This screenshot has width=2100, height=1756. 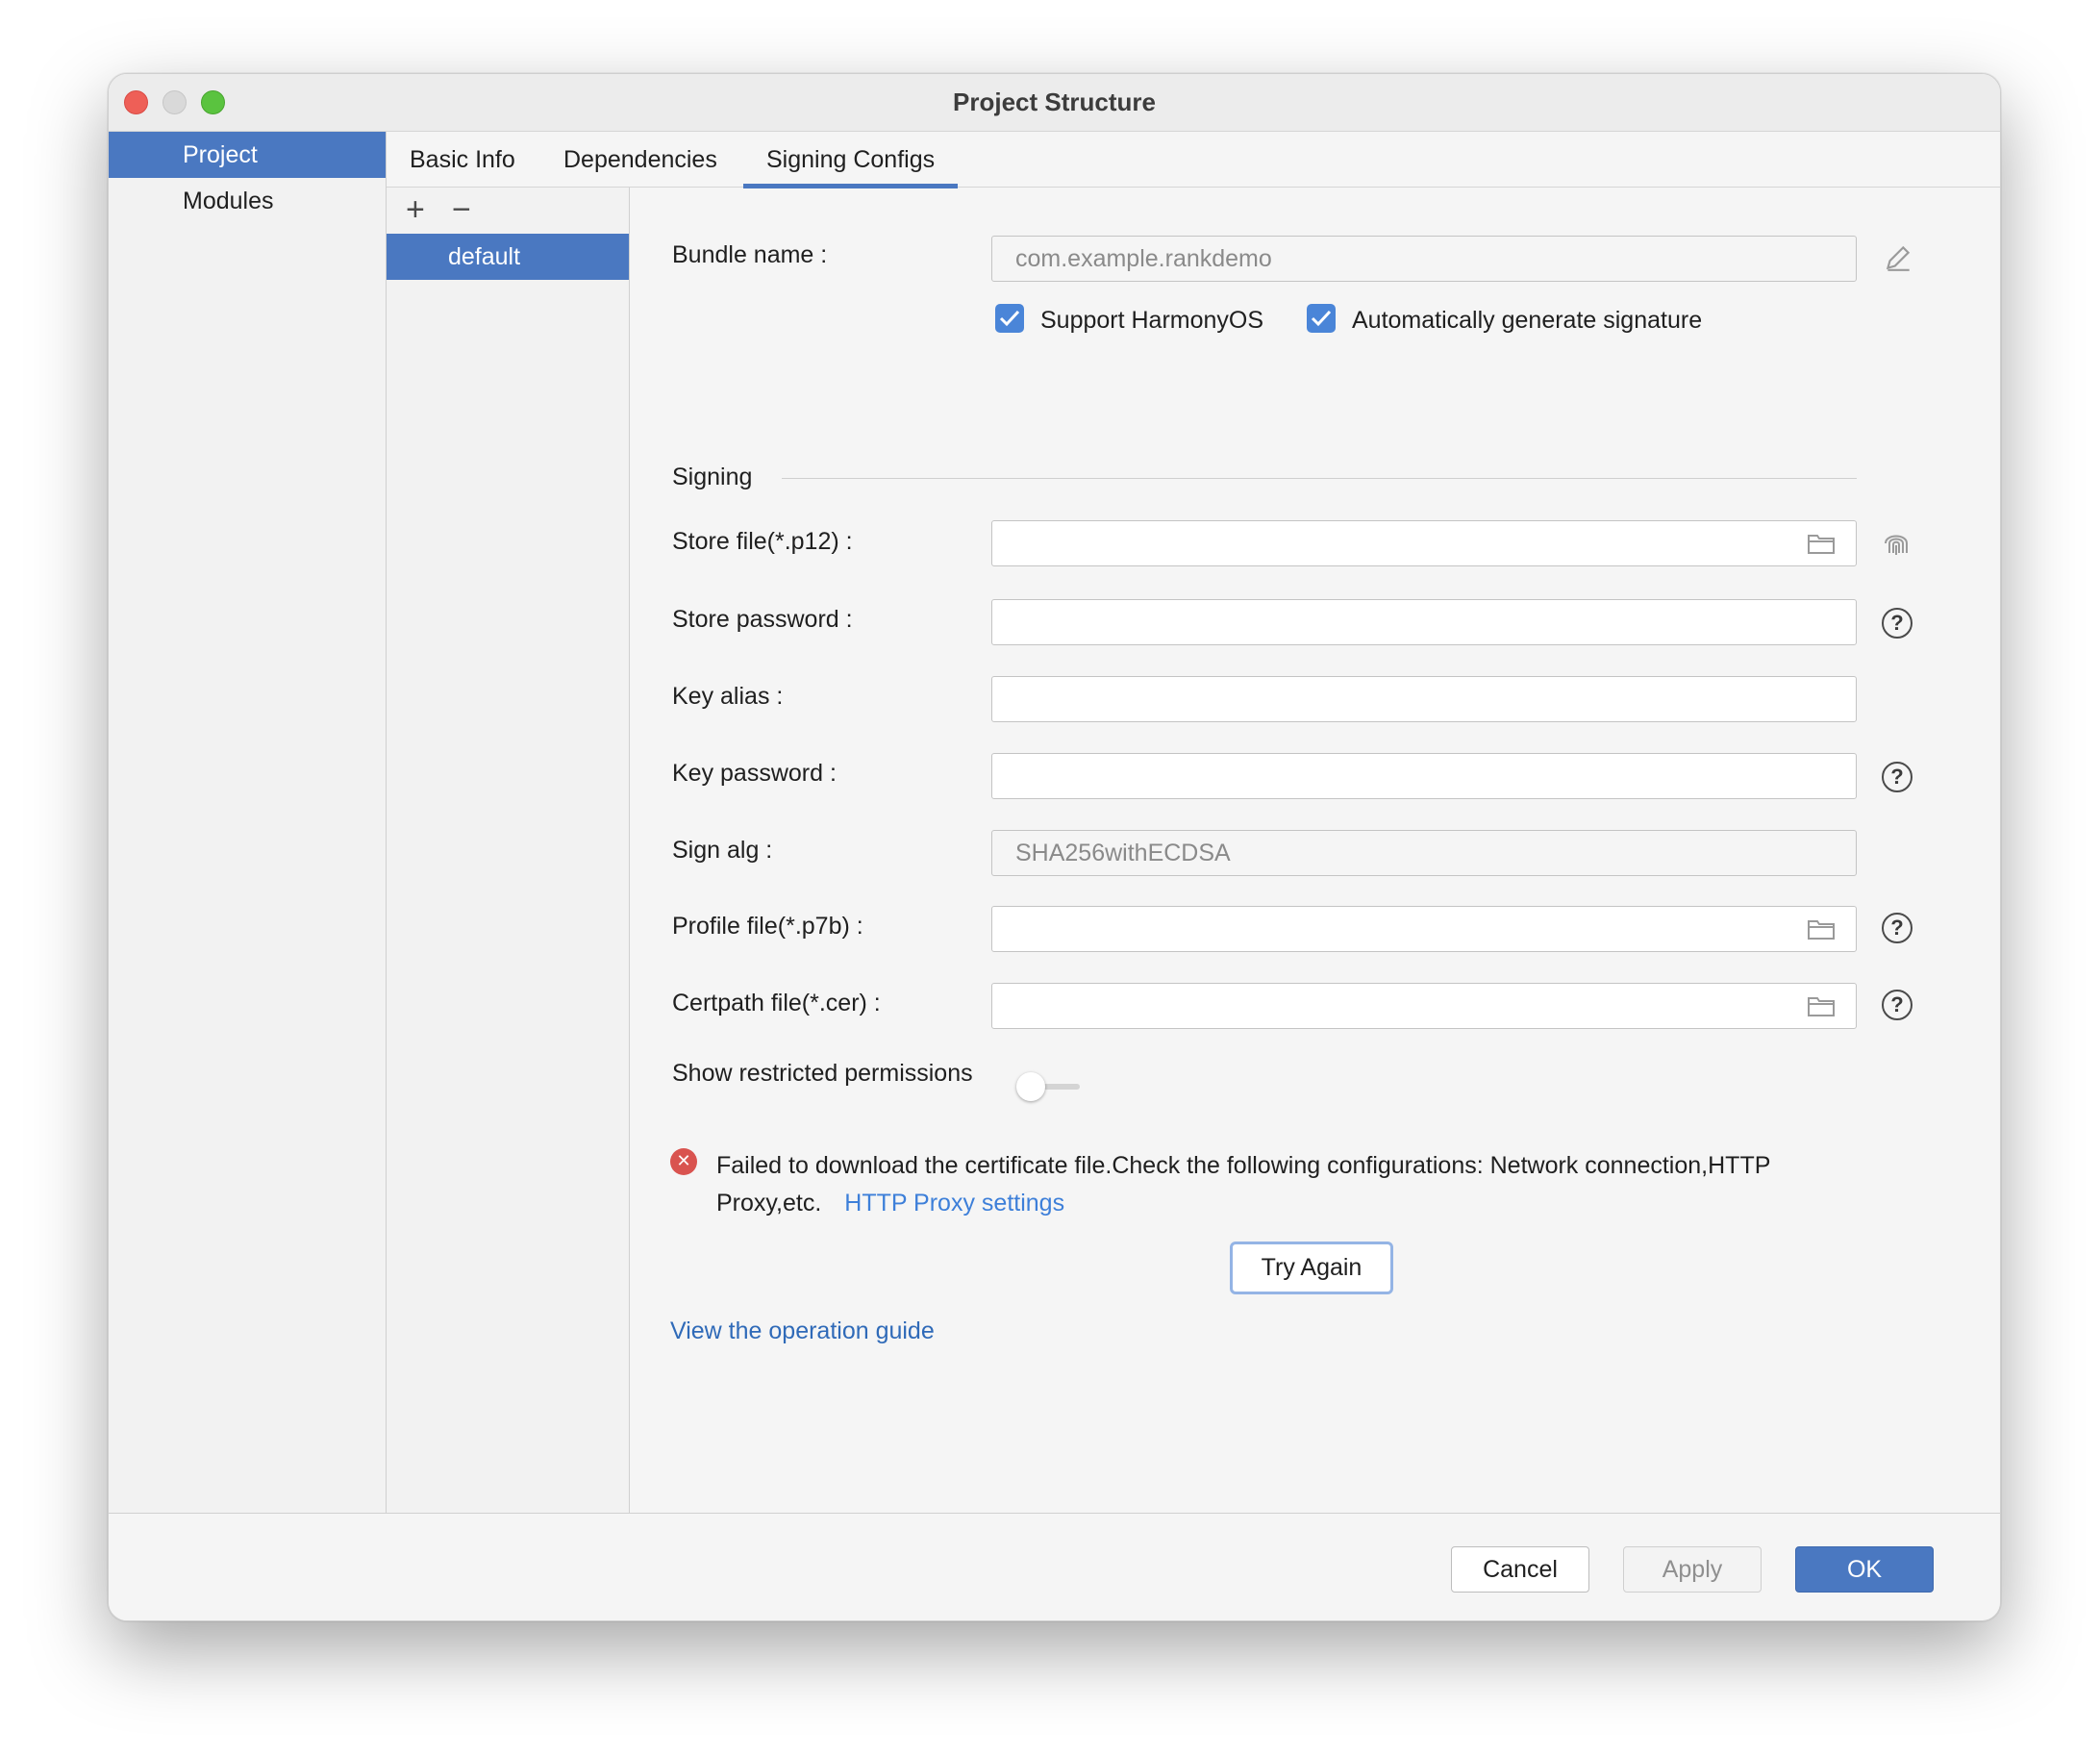 I want to click on plus-icon: +, so click(x=415, y=209).